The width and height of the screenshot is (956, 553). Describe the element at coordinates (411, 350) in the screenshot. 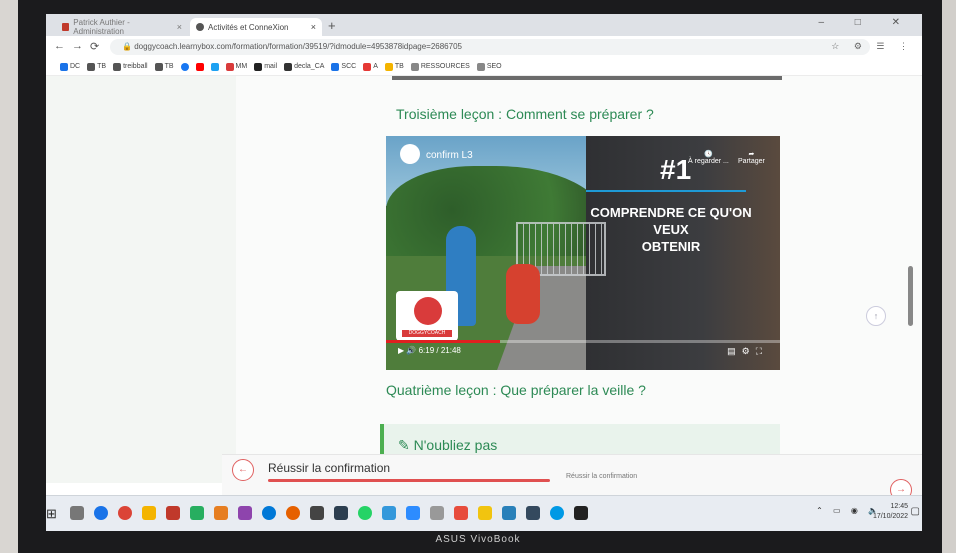

I see `volume-icon: 🔊` at that location.